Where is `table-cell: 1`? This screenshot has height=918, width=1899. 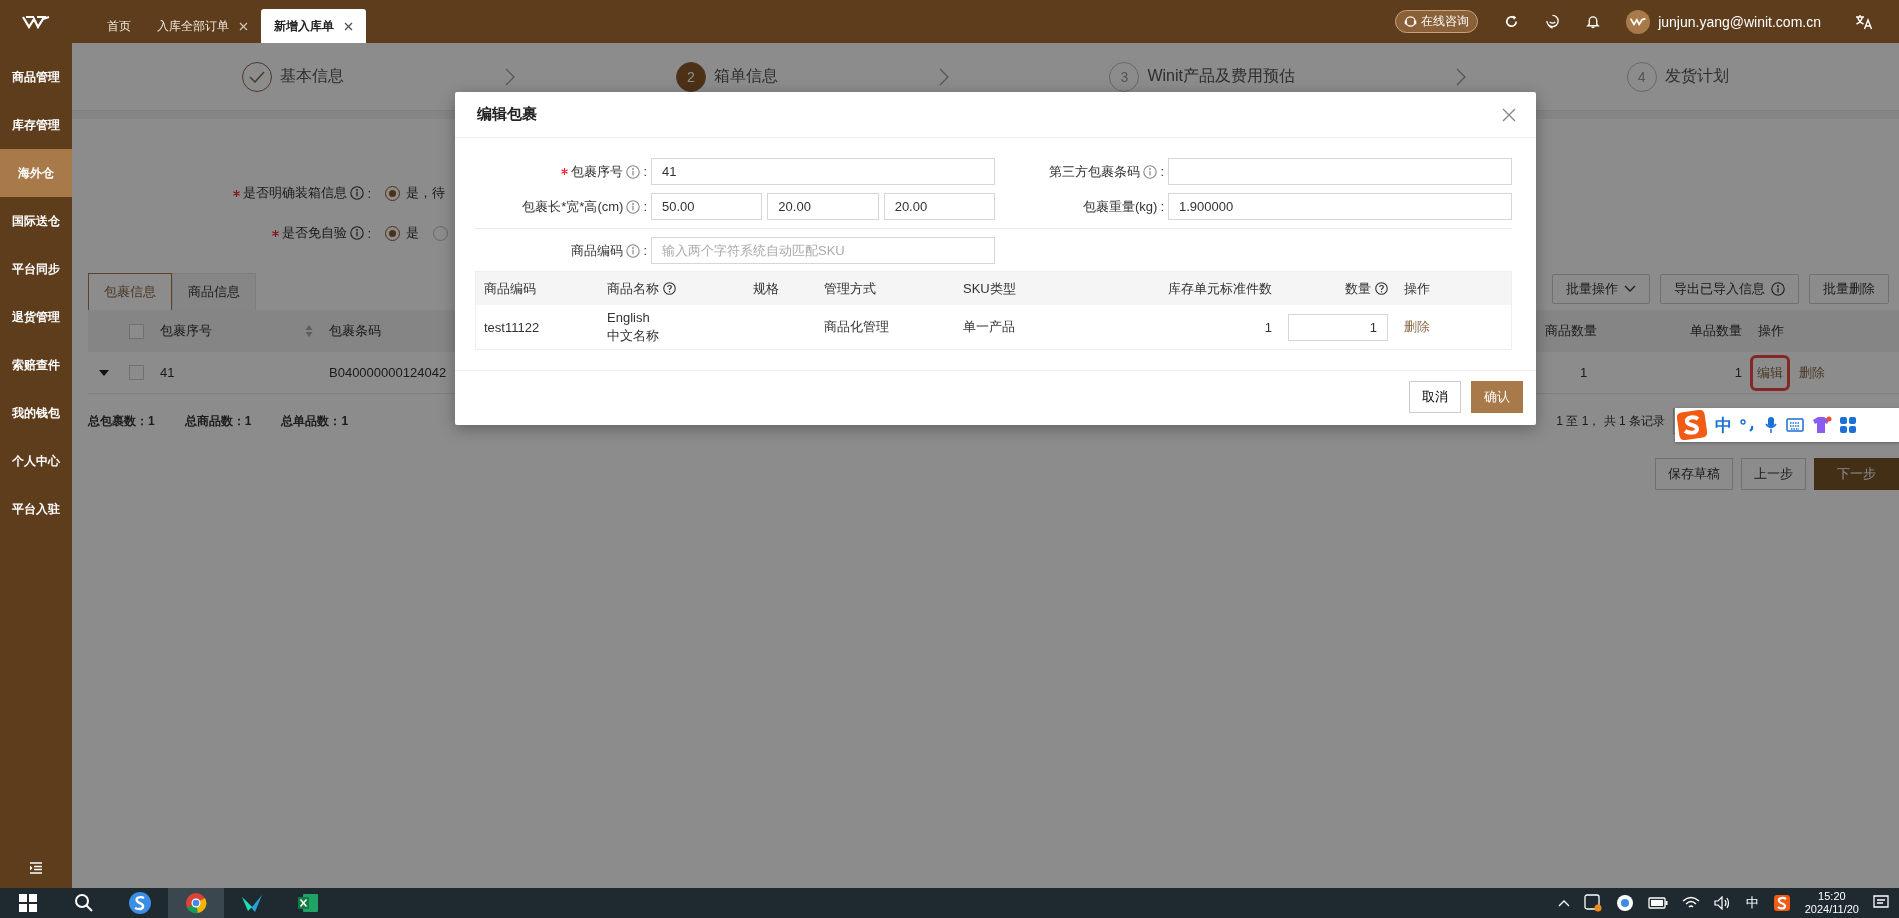
table-cell: 1 is located at coordinates (1268, 327).